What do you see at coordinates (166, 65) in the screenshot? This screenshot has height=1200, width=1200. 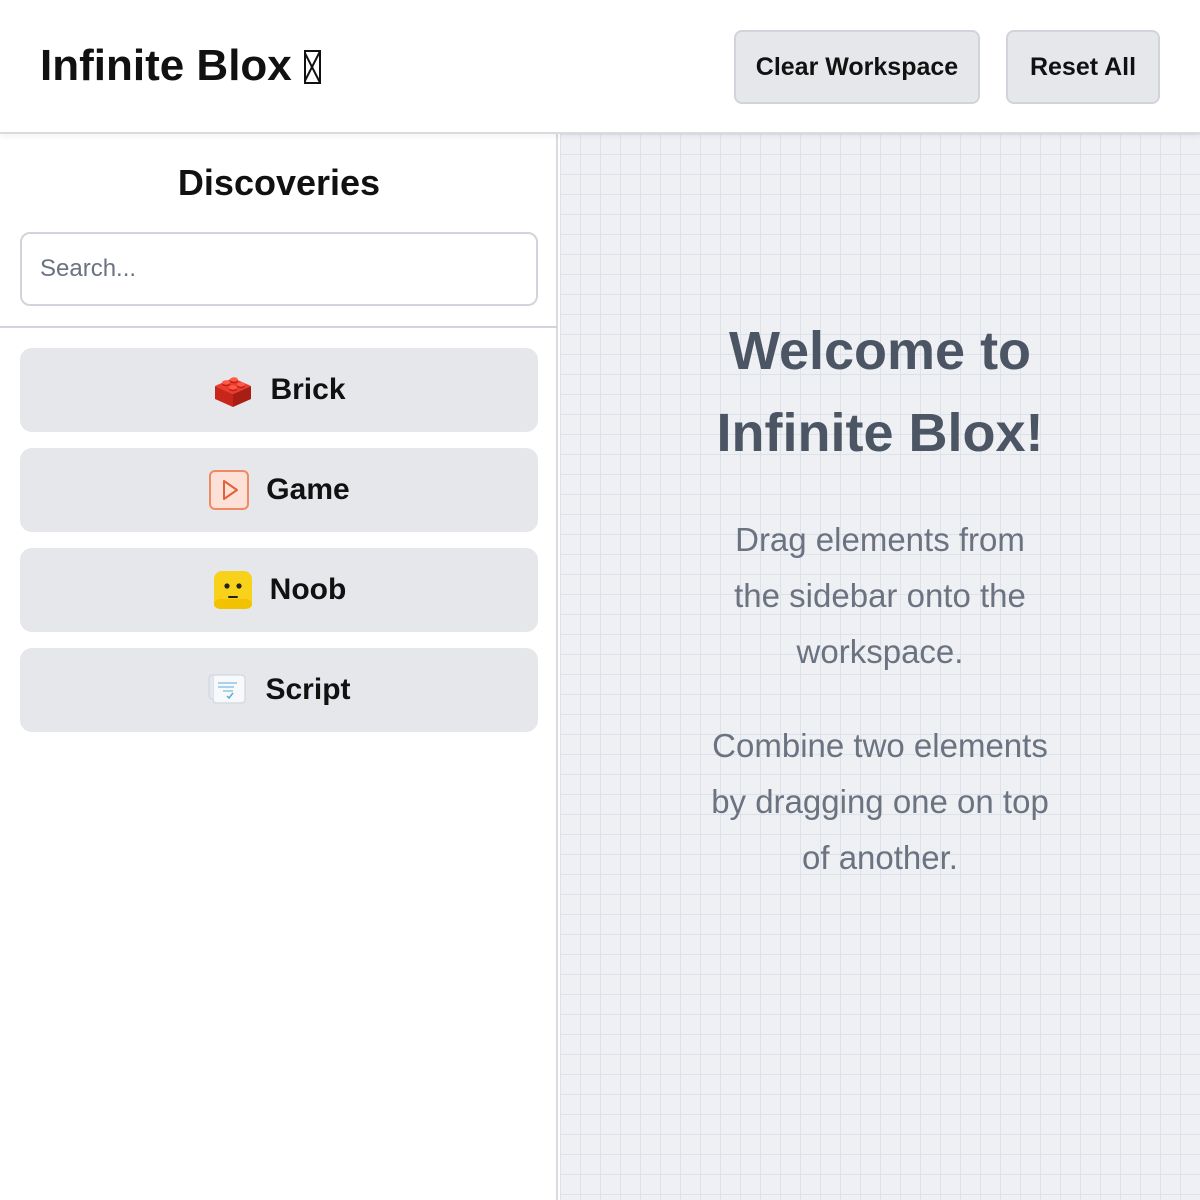 I see `app-title-text: Infinite Blox` at bounding box center [166, 65].